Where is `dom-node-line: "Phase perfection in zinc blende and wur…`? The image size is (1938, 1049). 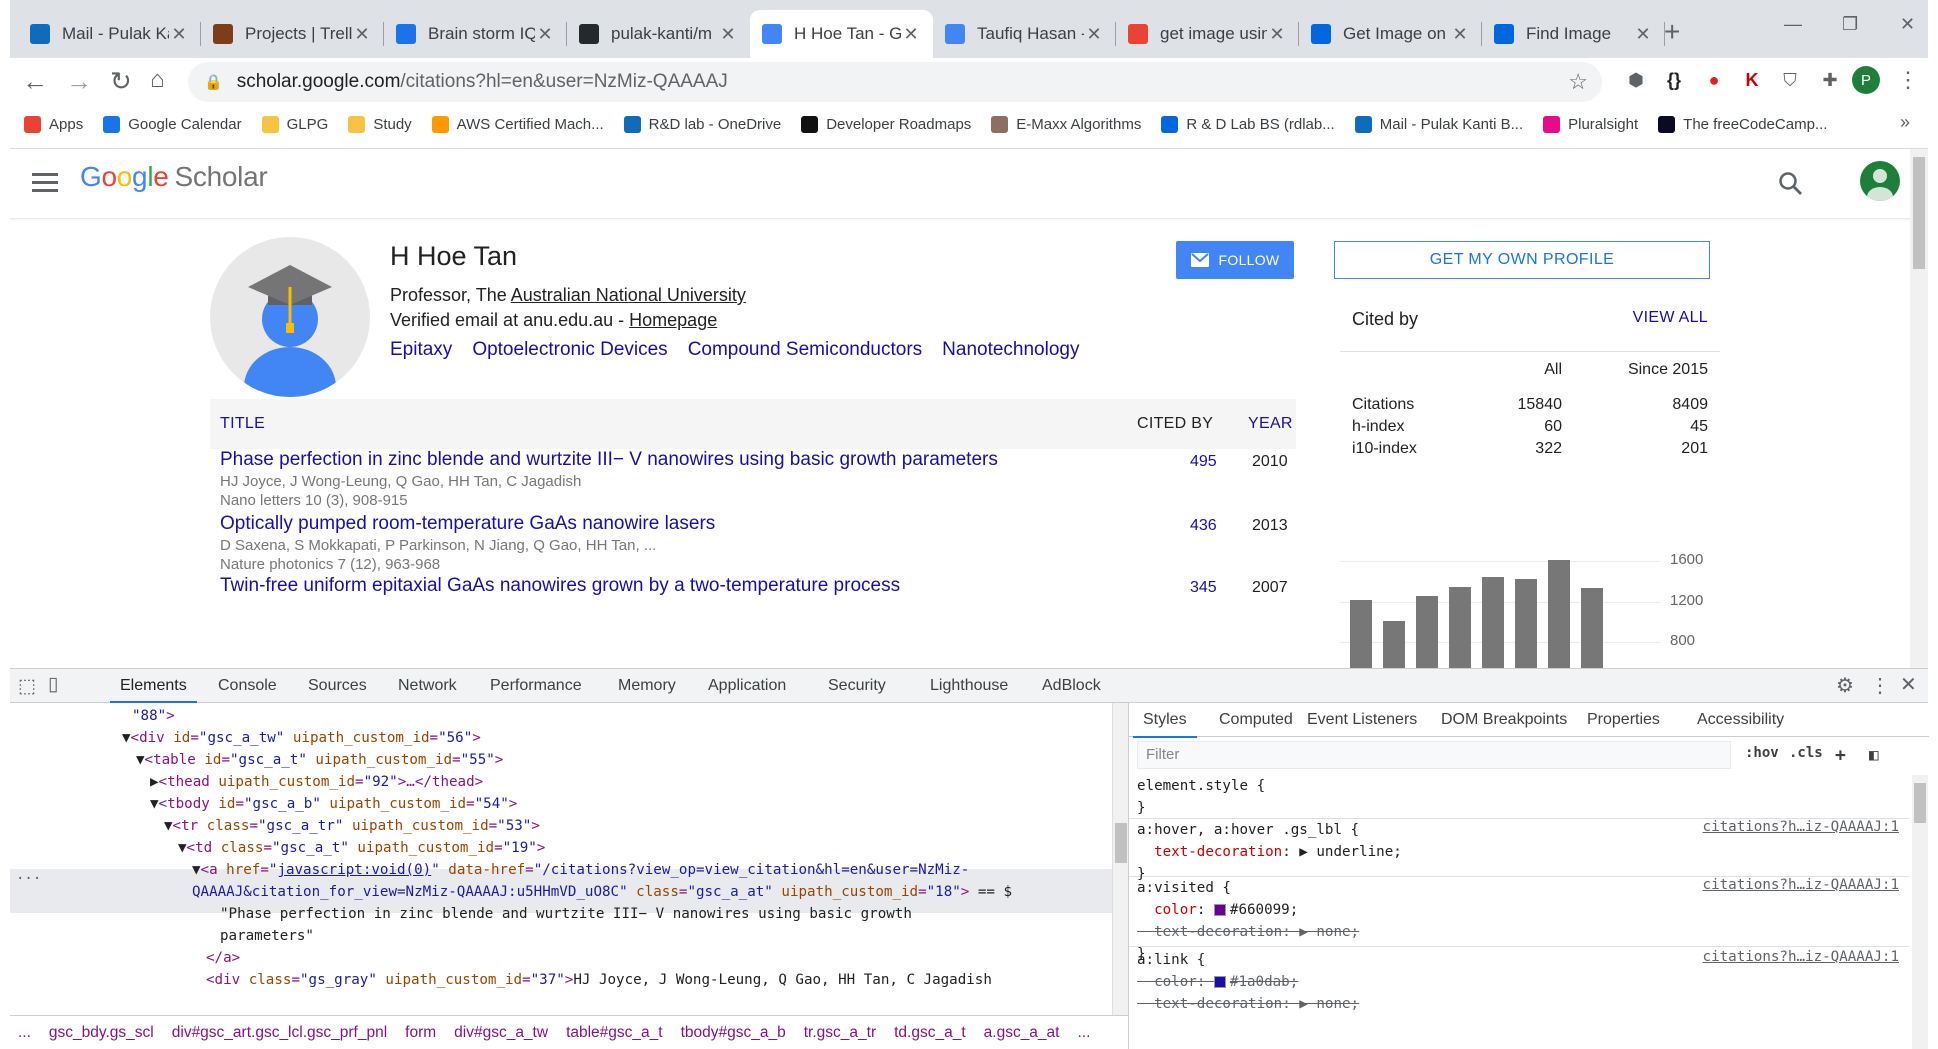 dom-node-line: "Phase perfection in zinc blende and wur… is located at coordinates (566, 914).